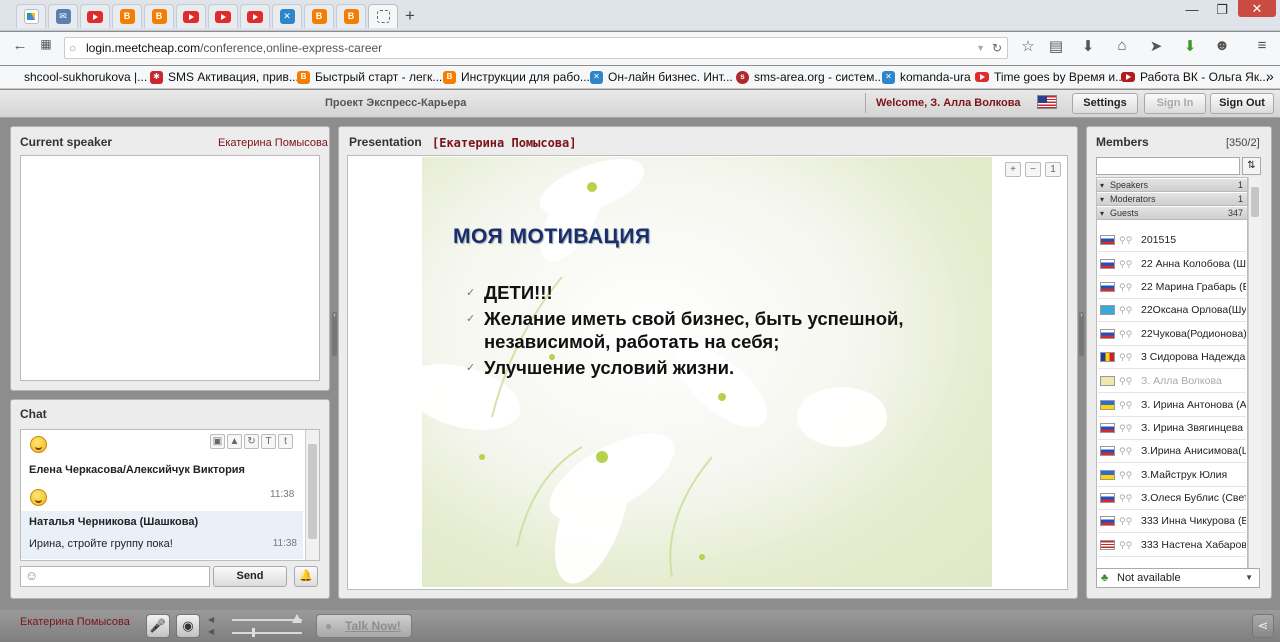 The width and height of the screenshot is (1280, 642). I want to click on member-row: ⚲⚲ 201515, so click(1172, 240).